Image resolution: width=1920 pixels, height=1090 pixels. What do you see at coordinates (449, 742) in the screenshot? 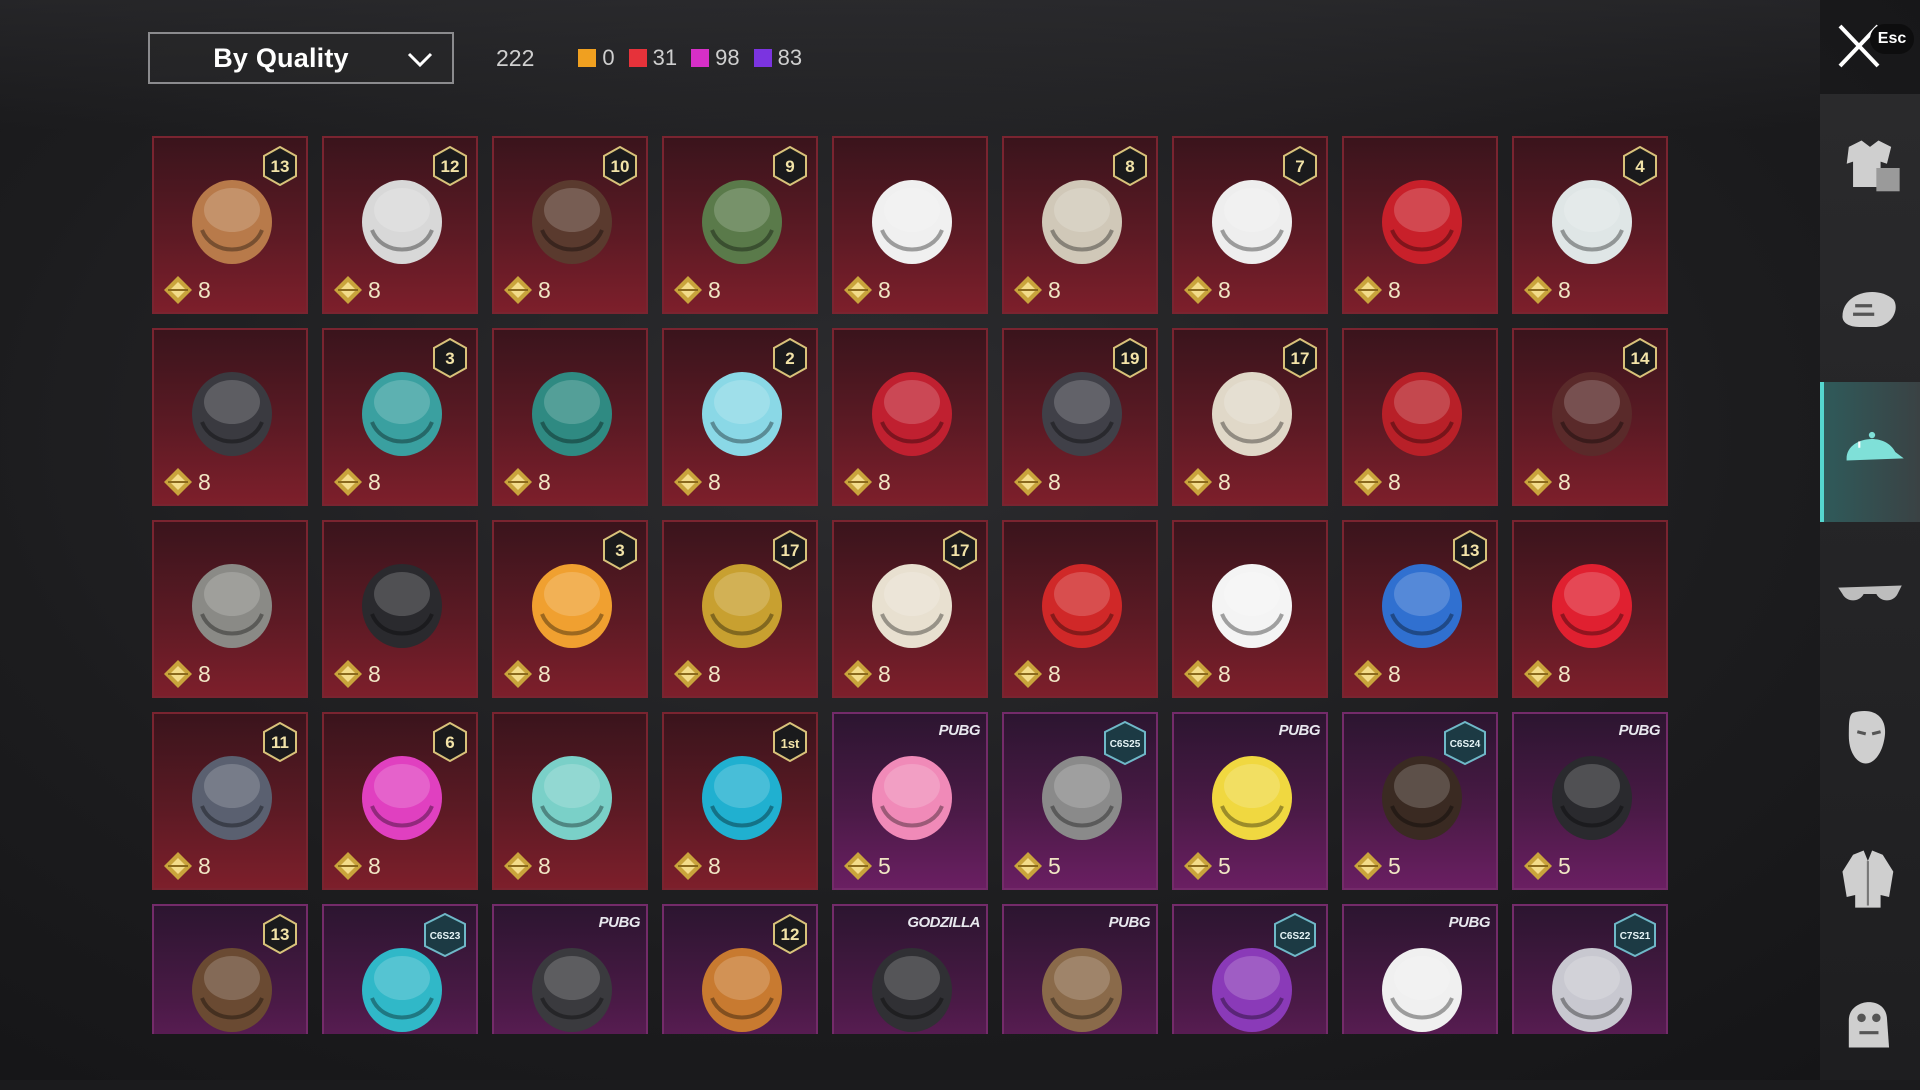
I see `level-badge-text: 6` at bounding box center [449, 742].